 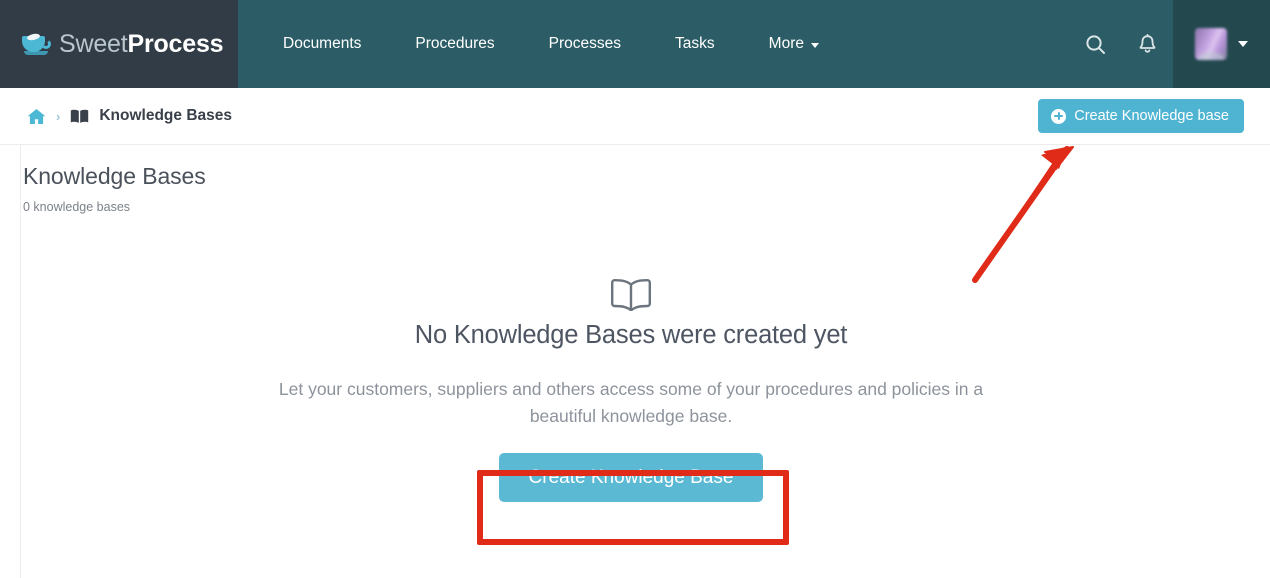 I want to click on nav-item-tasks: Tasks, so click(x=695, y=44).